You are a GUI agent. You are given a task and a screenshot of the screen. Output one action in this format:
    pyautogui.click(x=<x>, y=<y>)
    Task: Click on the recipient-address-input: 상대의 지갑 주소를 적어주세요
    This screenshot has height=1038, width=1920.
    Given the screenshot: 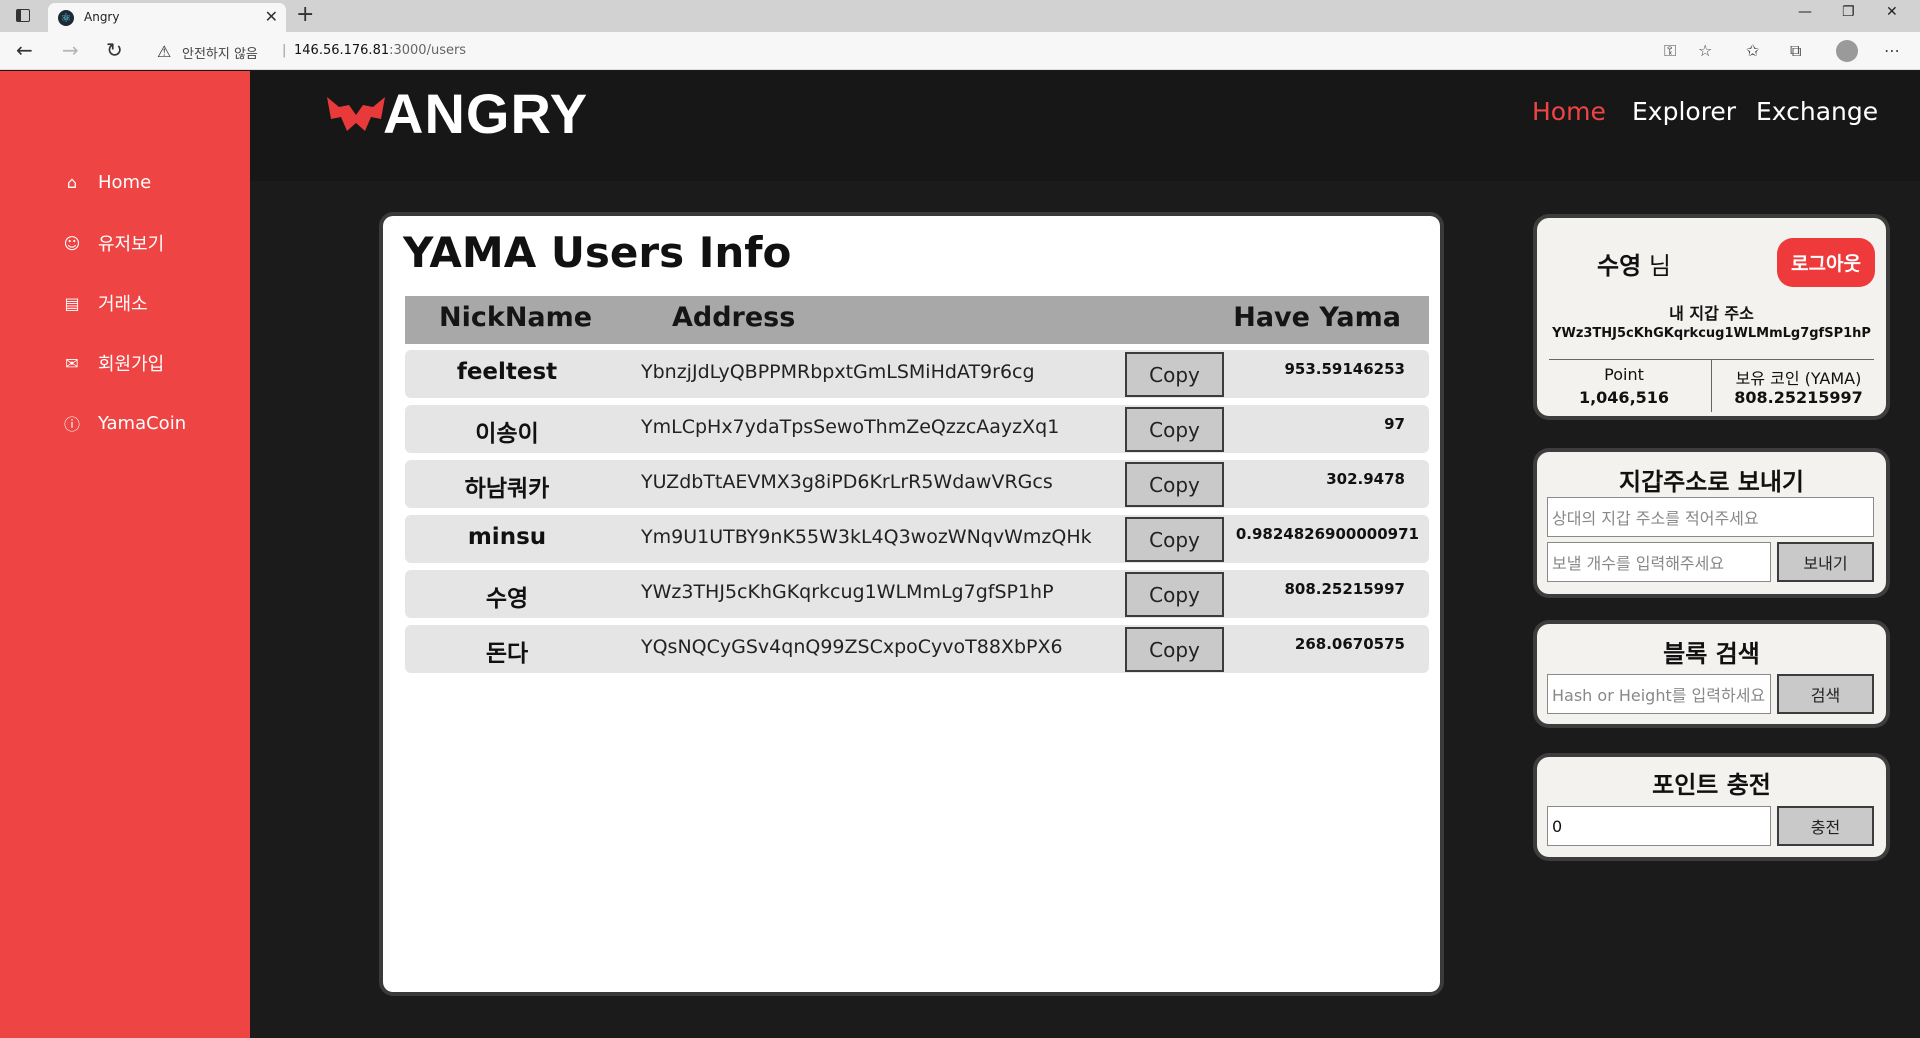 What is the action you would take?
    pyautogui.click(x=1710, y=517)
    